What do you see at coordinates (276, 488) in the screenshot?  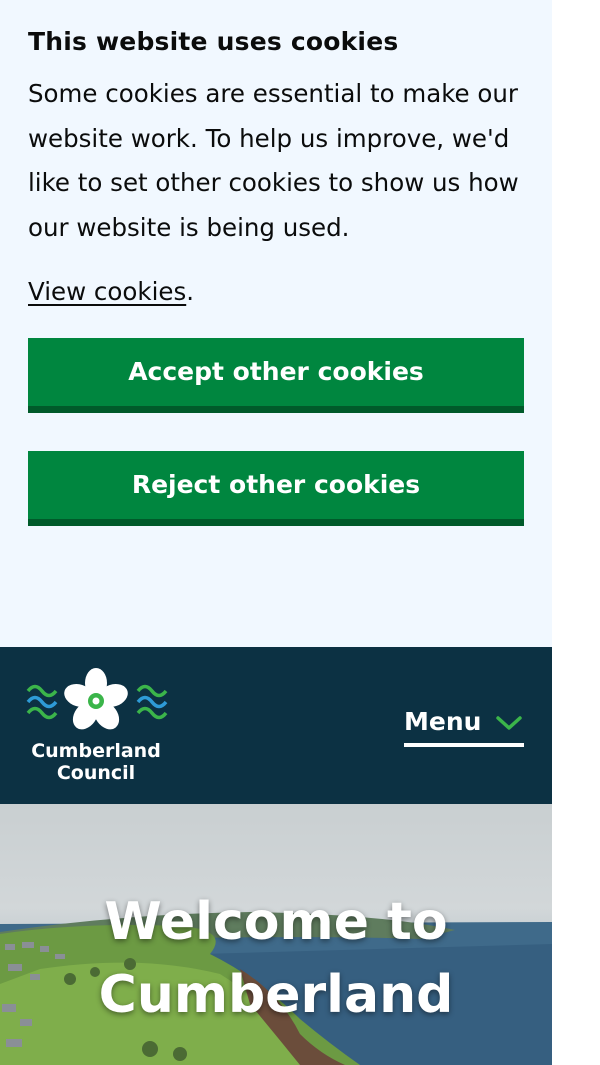 I see `reject-cookies-button: Reject other cookies` at bounding box center [276, 488].